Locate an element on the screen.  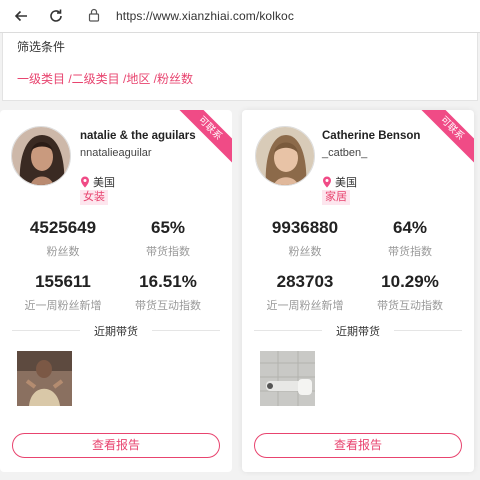
contactable-badge: 可联系 is located at coordinates (445, 138).